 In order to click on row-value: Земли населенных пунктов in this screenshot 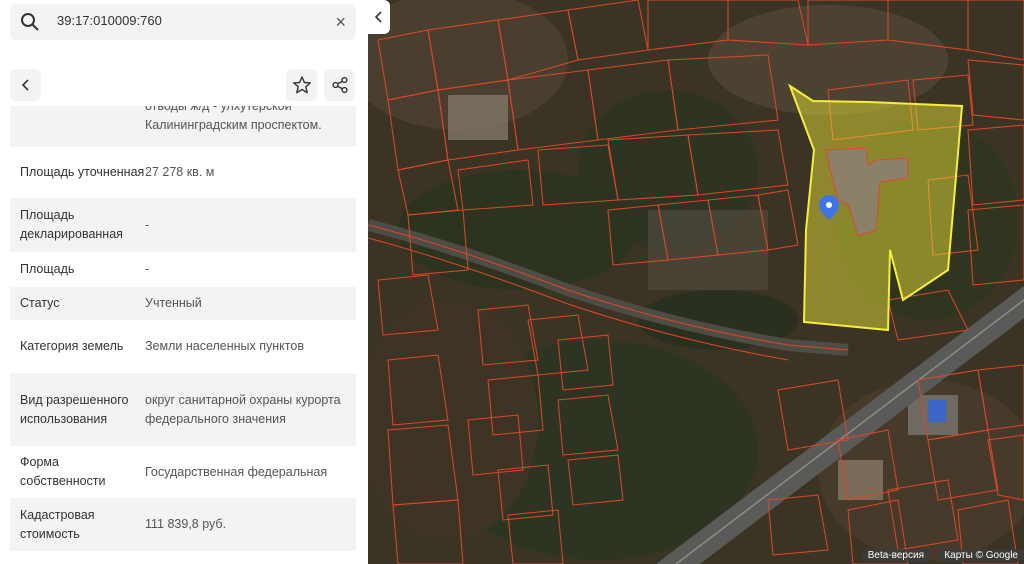, I will do `click(224, 346)`.